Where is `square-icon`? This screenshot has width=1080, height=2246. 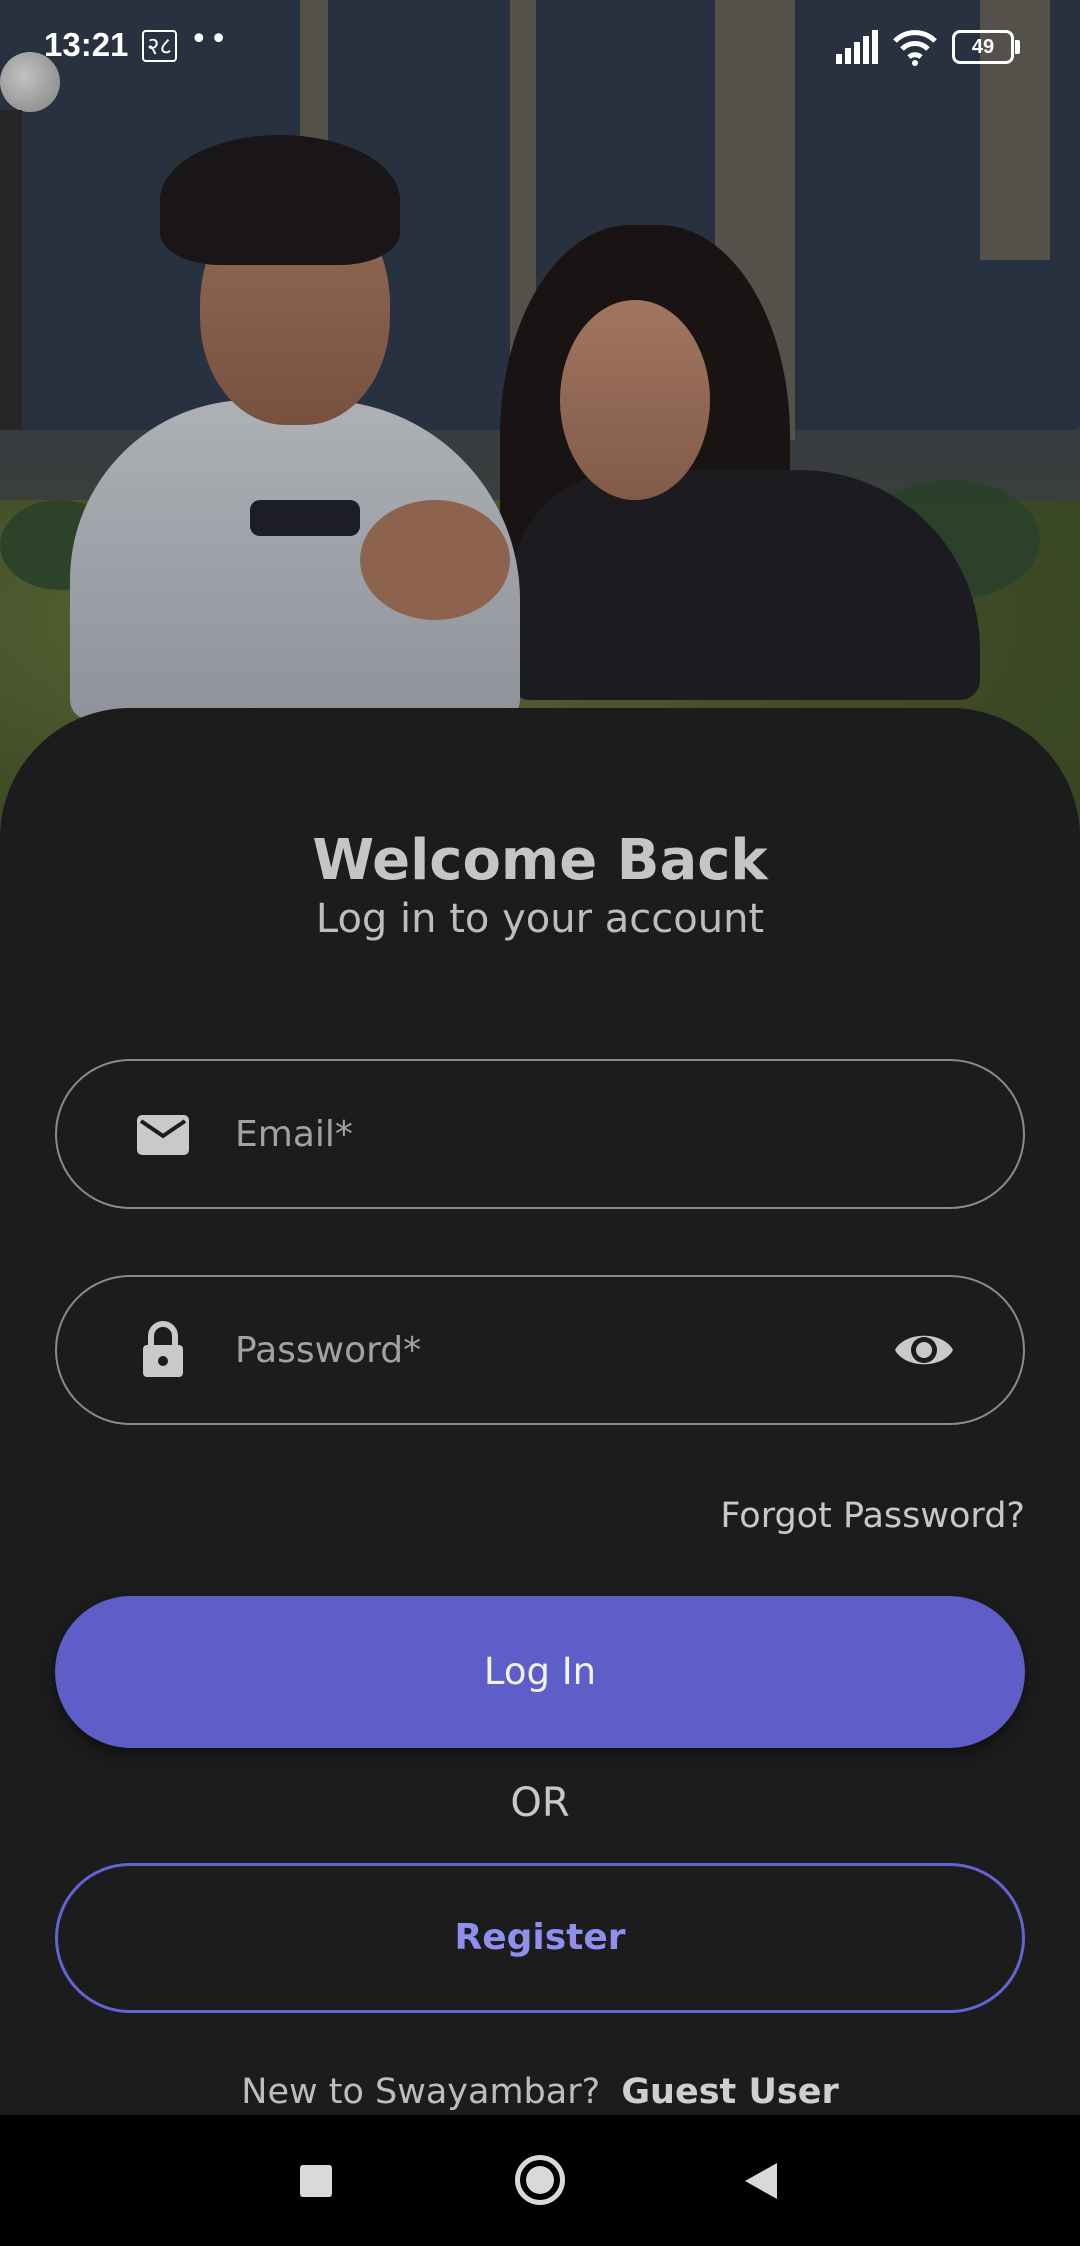 square-icon is located at coordinates (316, 2181).